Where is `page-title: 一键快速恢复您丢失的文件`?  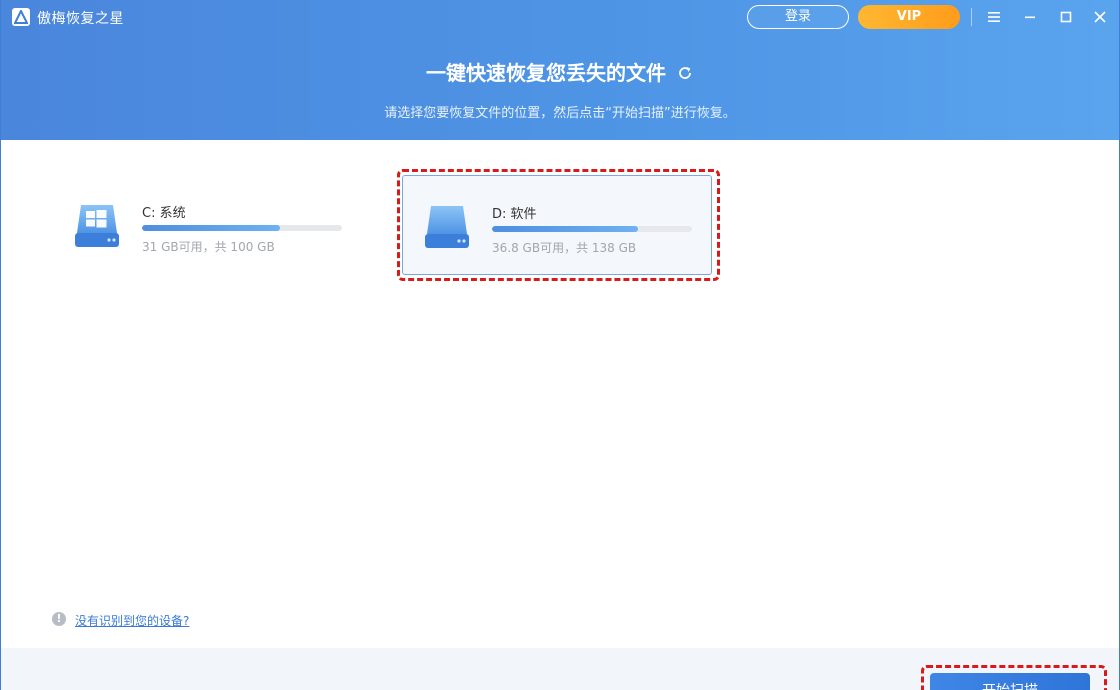 page-title: 一键快速恢复您丢失的文件 is located at coordinates (560, 71).